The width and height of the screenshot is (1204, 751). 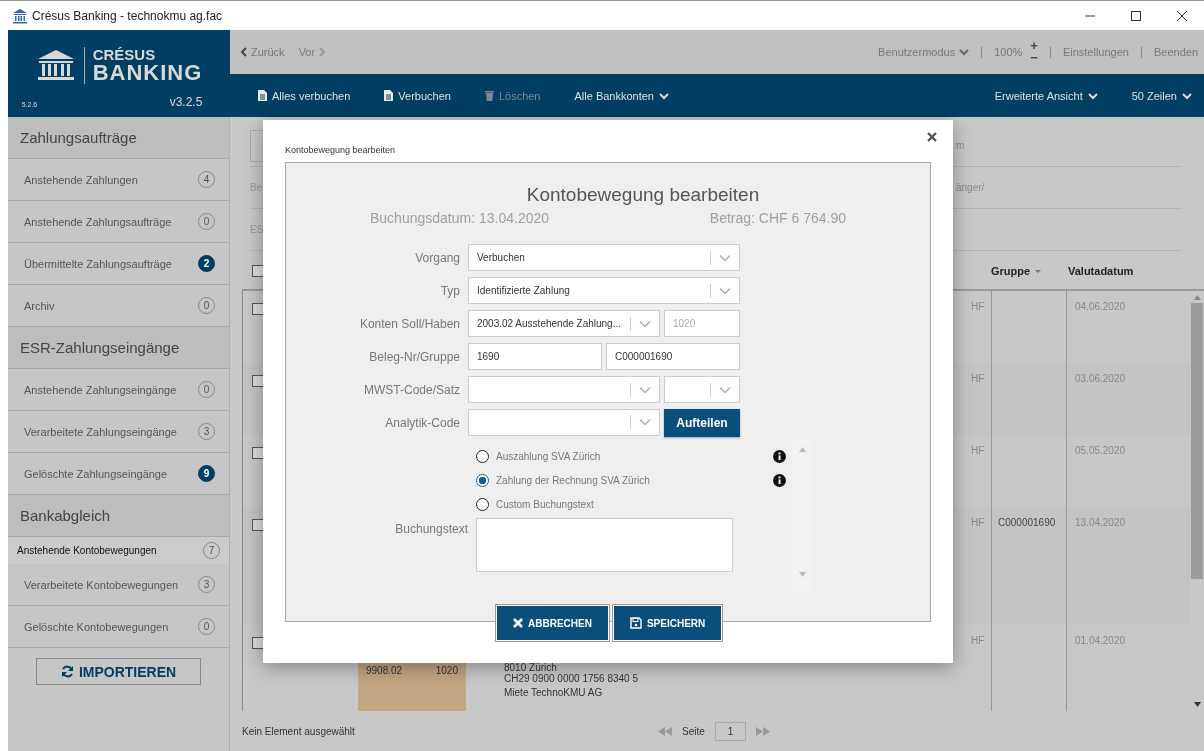 I want to click on sidebar-item: Anstehende Zahlungseingänge 0, so click(x=118, y=390).